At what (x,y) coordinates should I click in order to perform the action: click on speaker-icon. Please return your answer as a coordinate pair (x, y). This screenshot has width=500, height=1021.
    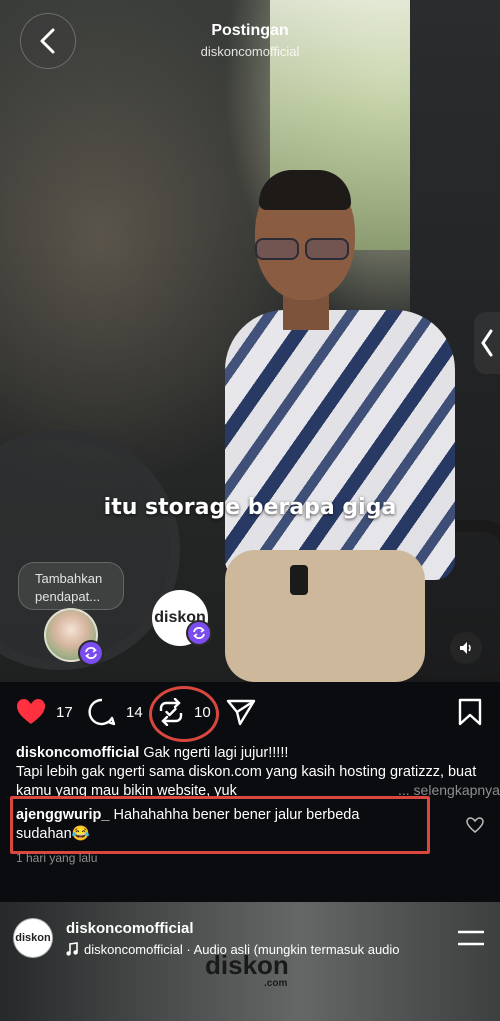
    Looking at the image, I should click on (465, 648).